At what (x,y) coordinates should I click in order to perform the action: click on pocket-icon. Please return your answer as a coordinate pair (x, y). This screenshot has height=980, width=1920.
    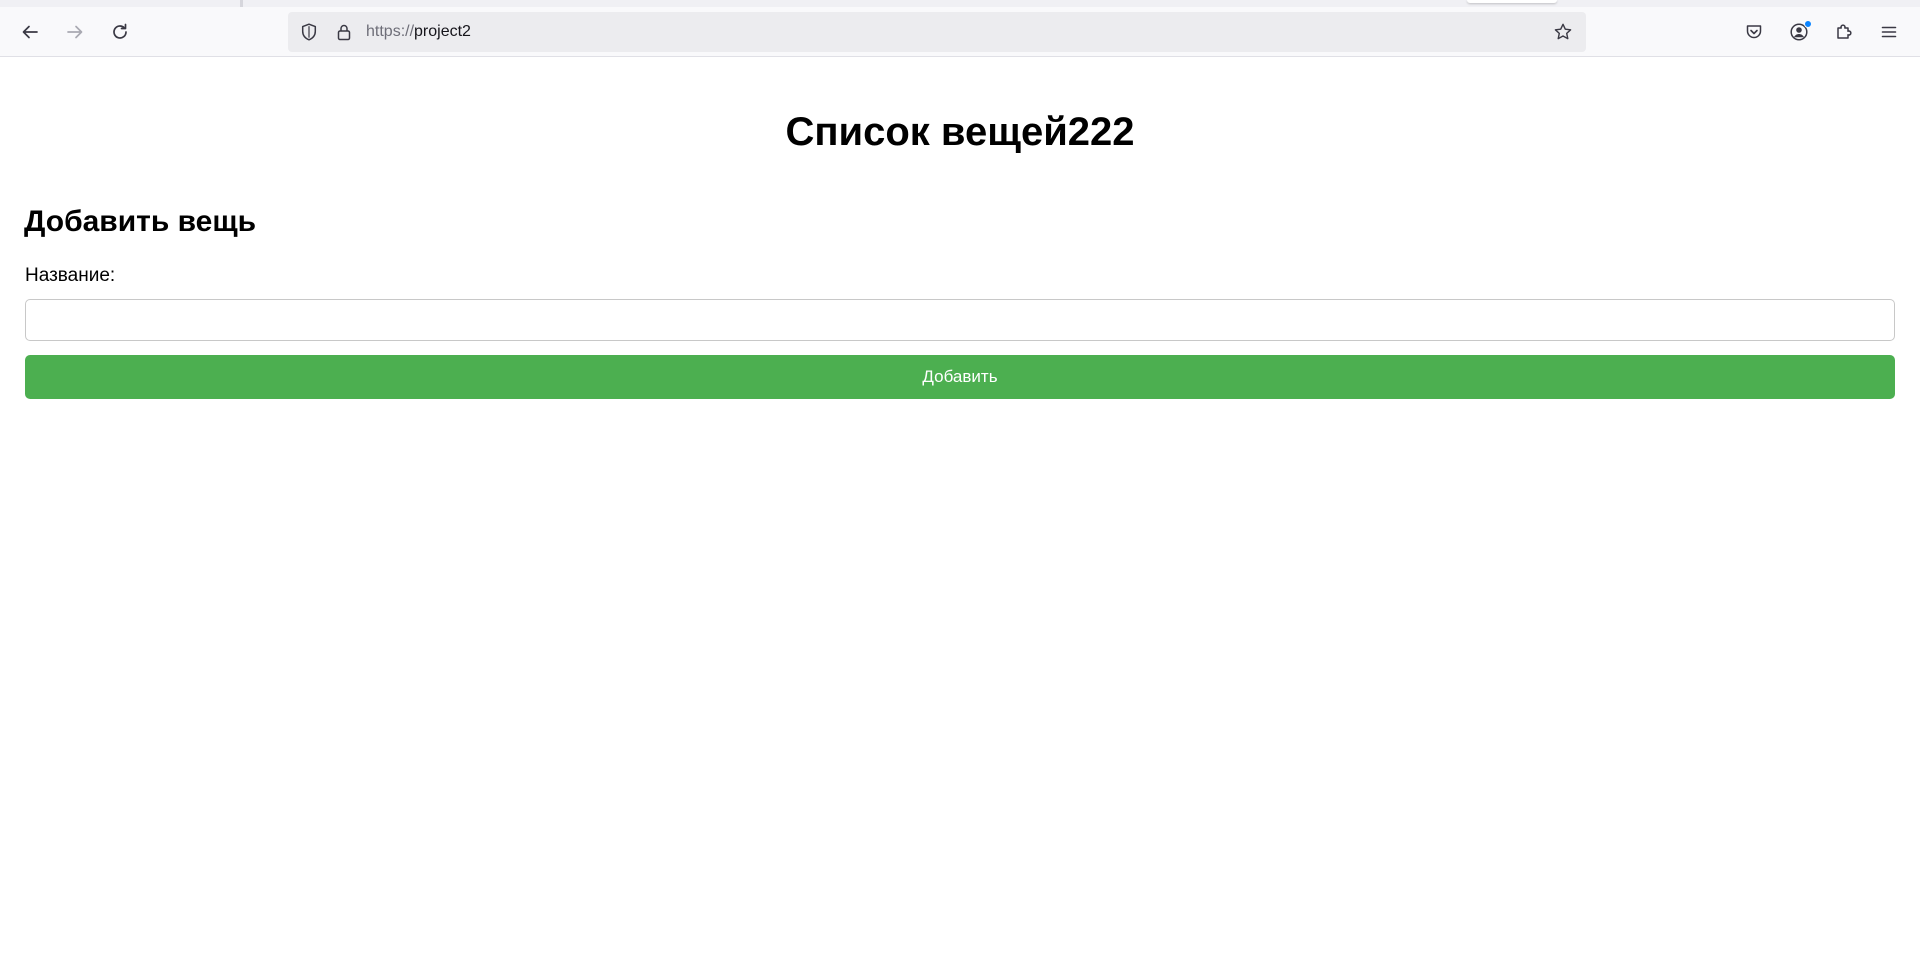
    Looking at the image, I should click on (1754, 32).